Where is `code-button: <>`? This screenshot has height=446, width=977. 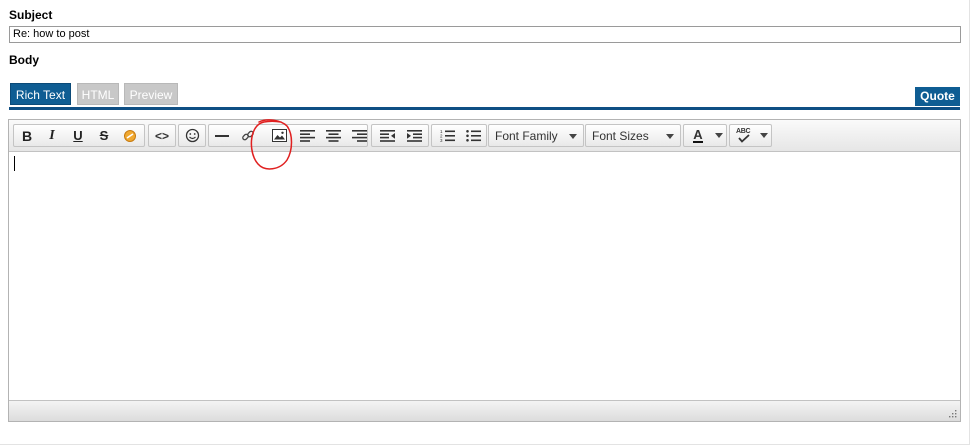 code-button: <> is located at coordinates (162, 135).